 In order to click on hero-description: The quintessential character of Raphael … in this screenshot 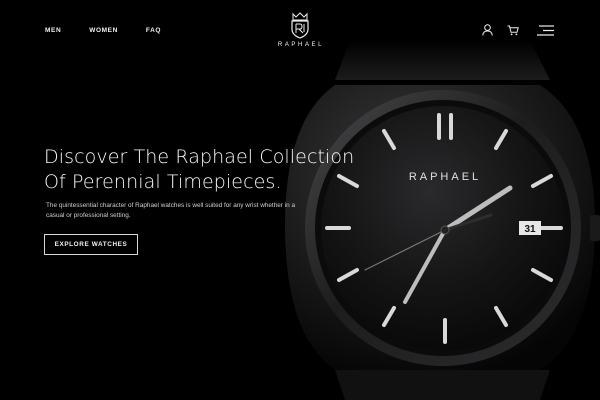, I will do `click(171, 210)`.